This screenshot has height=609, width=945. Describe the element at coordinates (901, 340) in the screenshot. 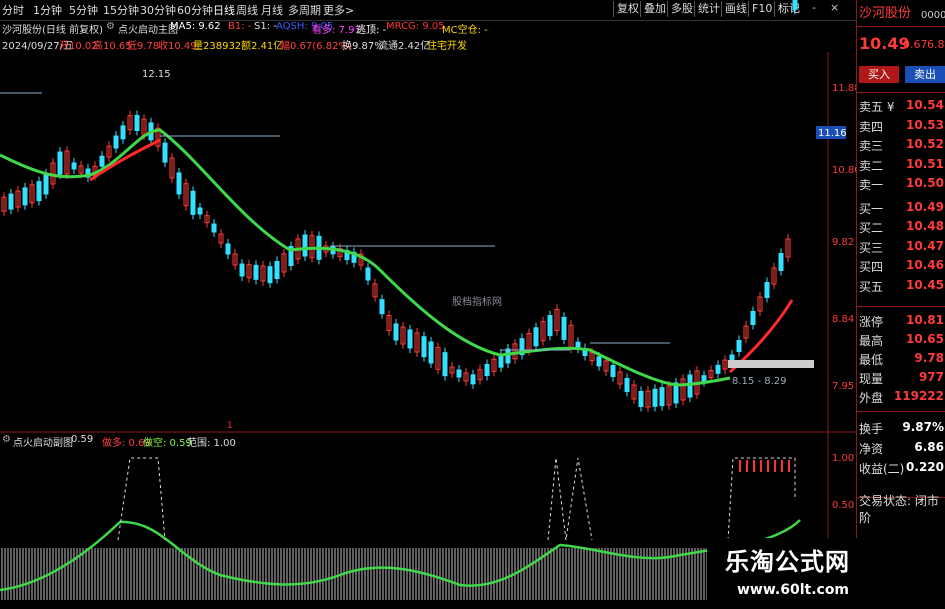

I see `quote-row: 最高 10.65` at that location.